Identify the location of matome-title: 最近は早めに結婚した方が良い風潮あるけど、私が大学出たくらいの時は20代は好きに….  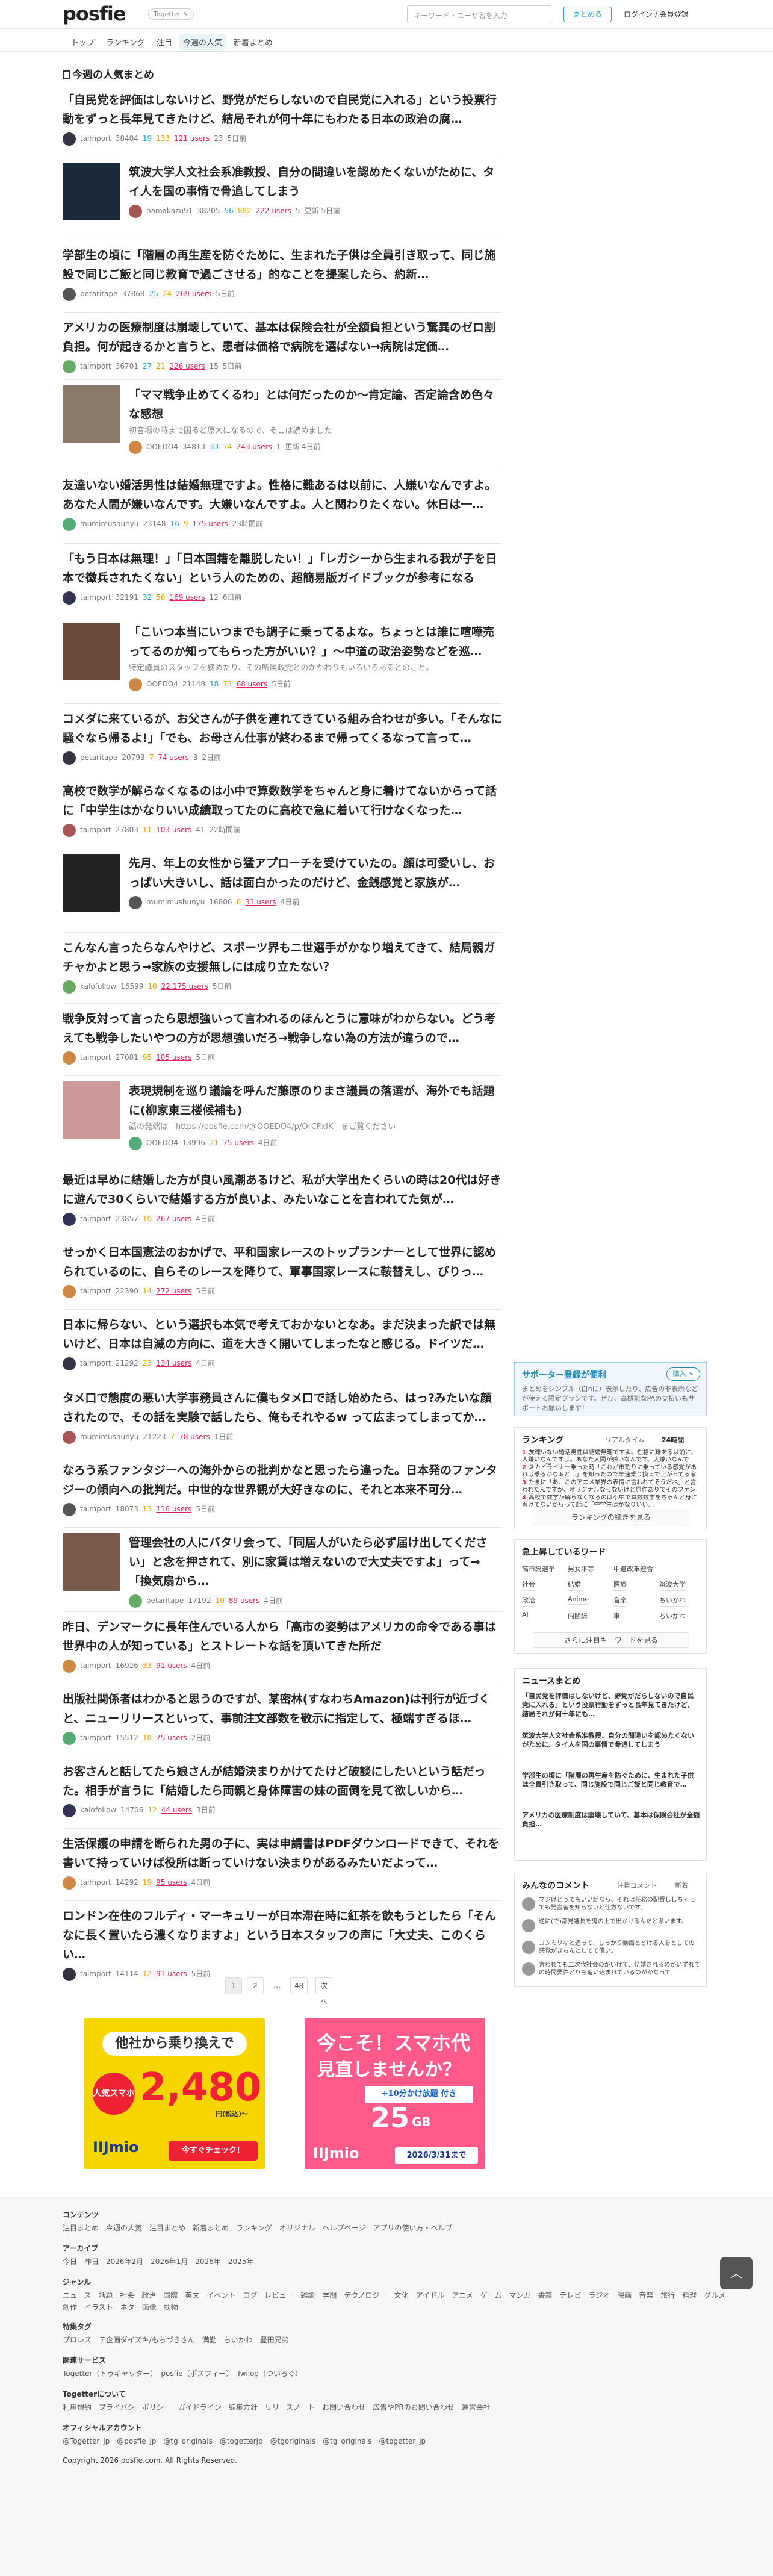
(282, 1190).